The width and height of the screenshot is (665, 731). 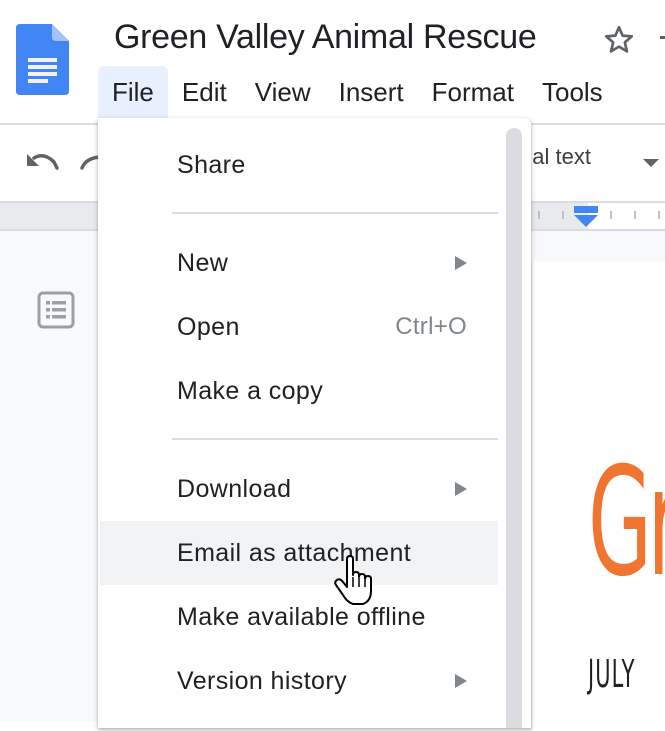 What do you see at coordinates (371, 92) in the screenshot?
I see `menu-insert: Insert` at bounding box center [371, 92].